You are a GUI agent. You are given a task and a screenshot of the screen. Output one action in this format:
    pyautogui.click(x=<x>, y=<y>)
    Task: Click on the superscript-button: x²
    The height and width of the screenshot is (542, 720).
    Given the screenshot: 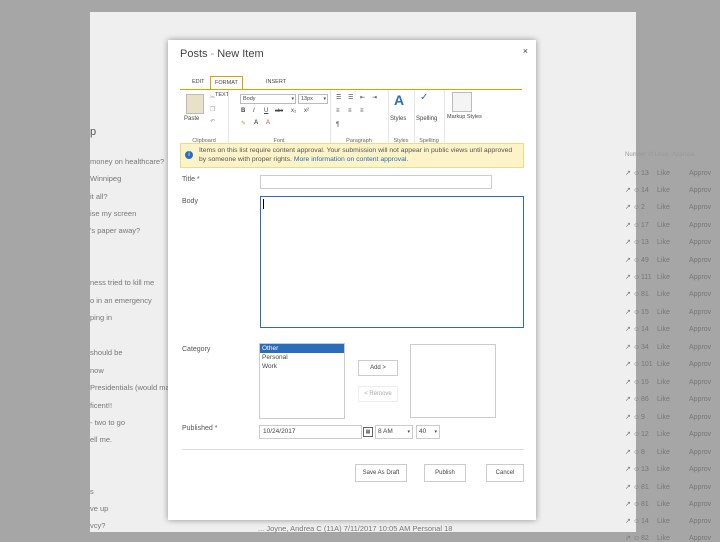 What is the action you would take?
    pyautogui.click(x=306, y=111)
    